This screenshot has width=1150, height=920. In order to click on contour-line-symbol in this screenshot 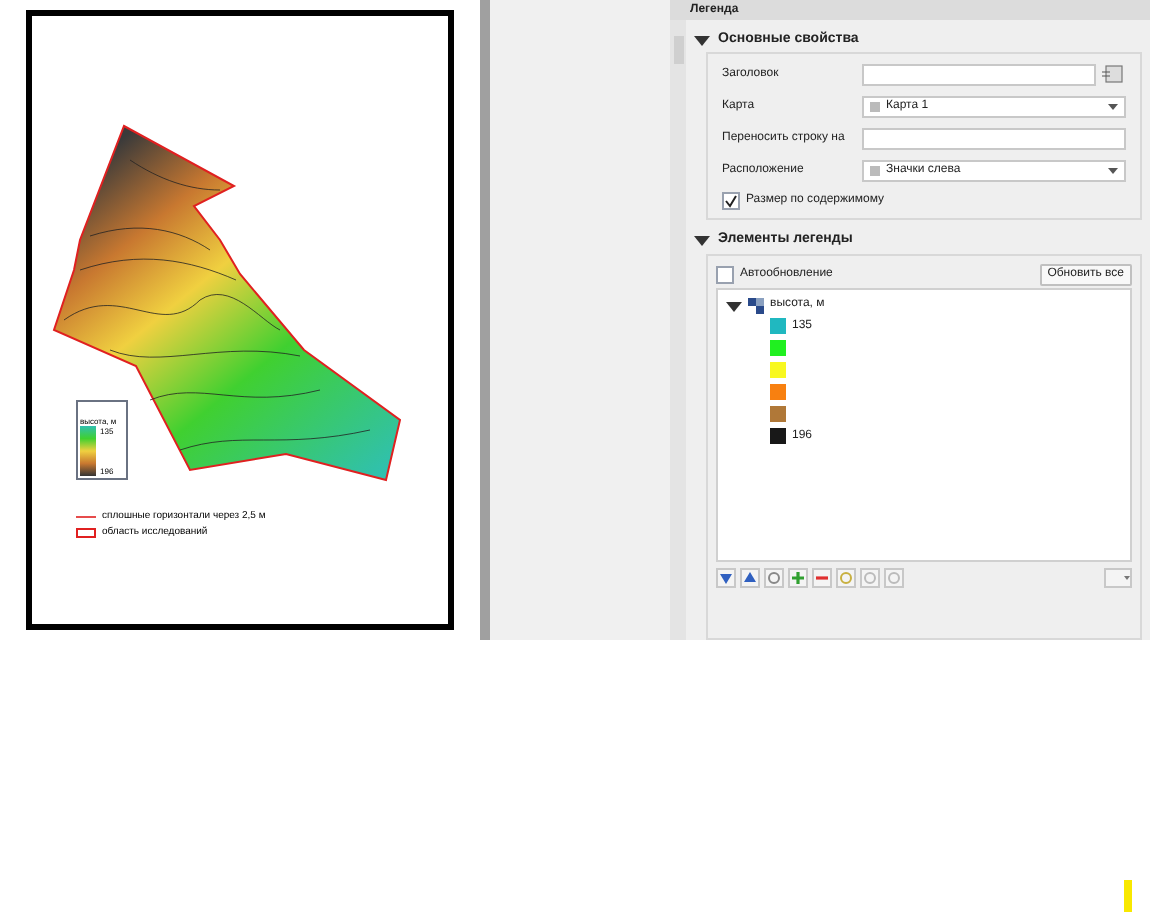, I will do `click(86, 516)`.